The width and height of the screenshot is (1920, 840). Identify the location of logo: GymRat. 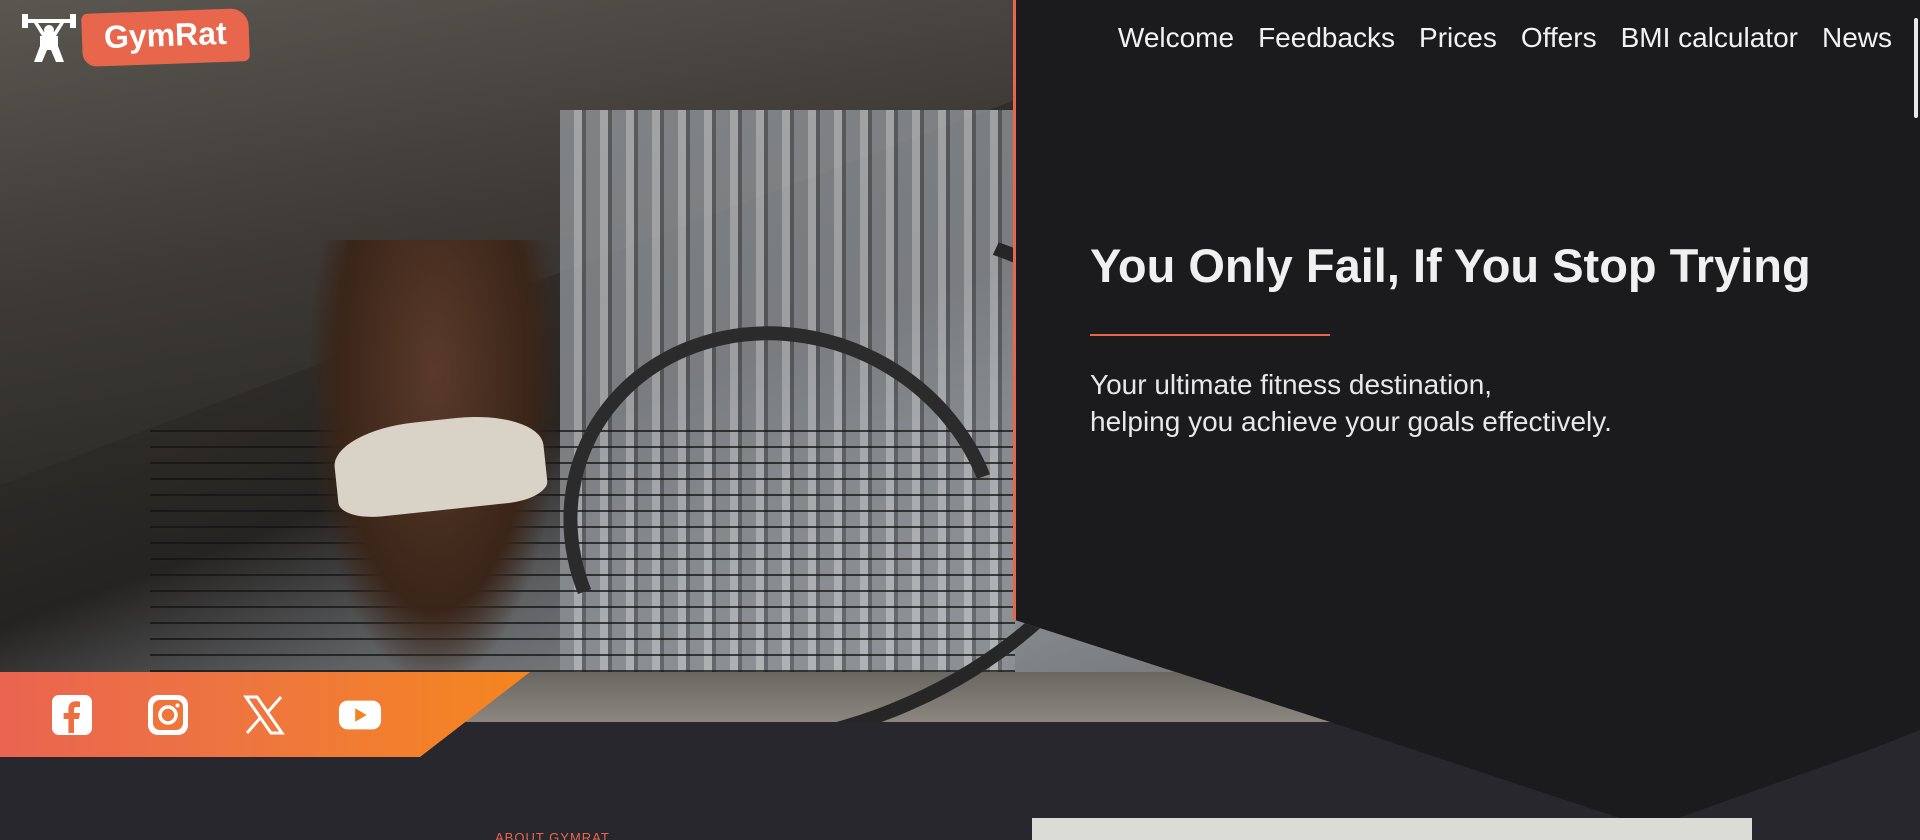
(135, 37).